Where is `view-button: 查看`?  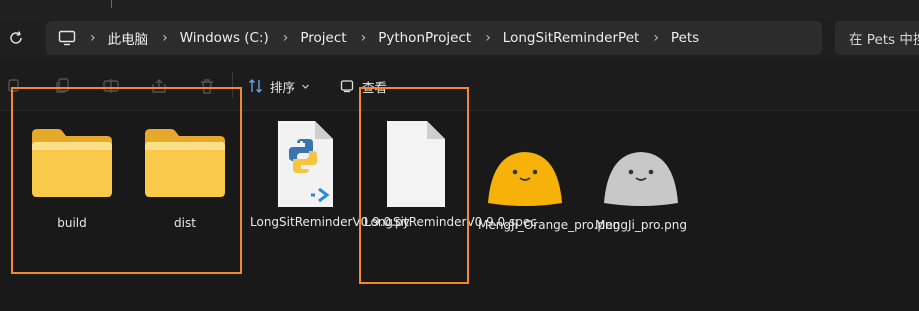
view-button: 查看 is located at coordinates (363, 86).